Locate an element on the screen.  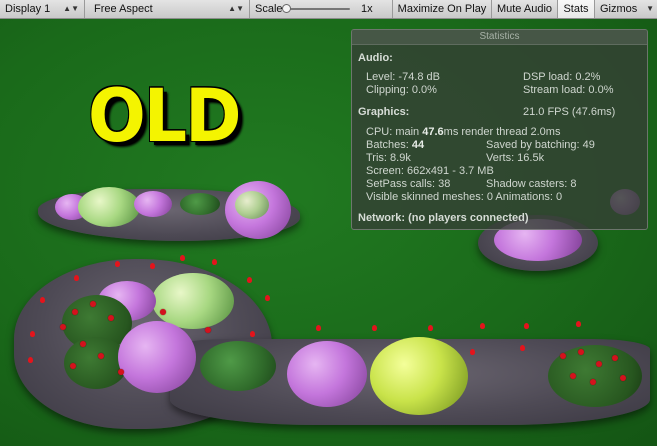
maximize-on-play-toggle: Maximize On Play is located at coordinates (442, 9).